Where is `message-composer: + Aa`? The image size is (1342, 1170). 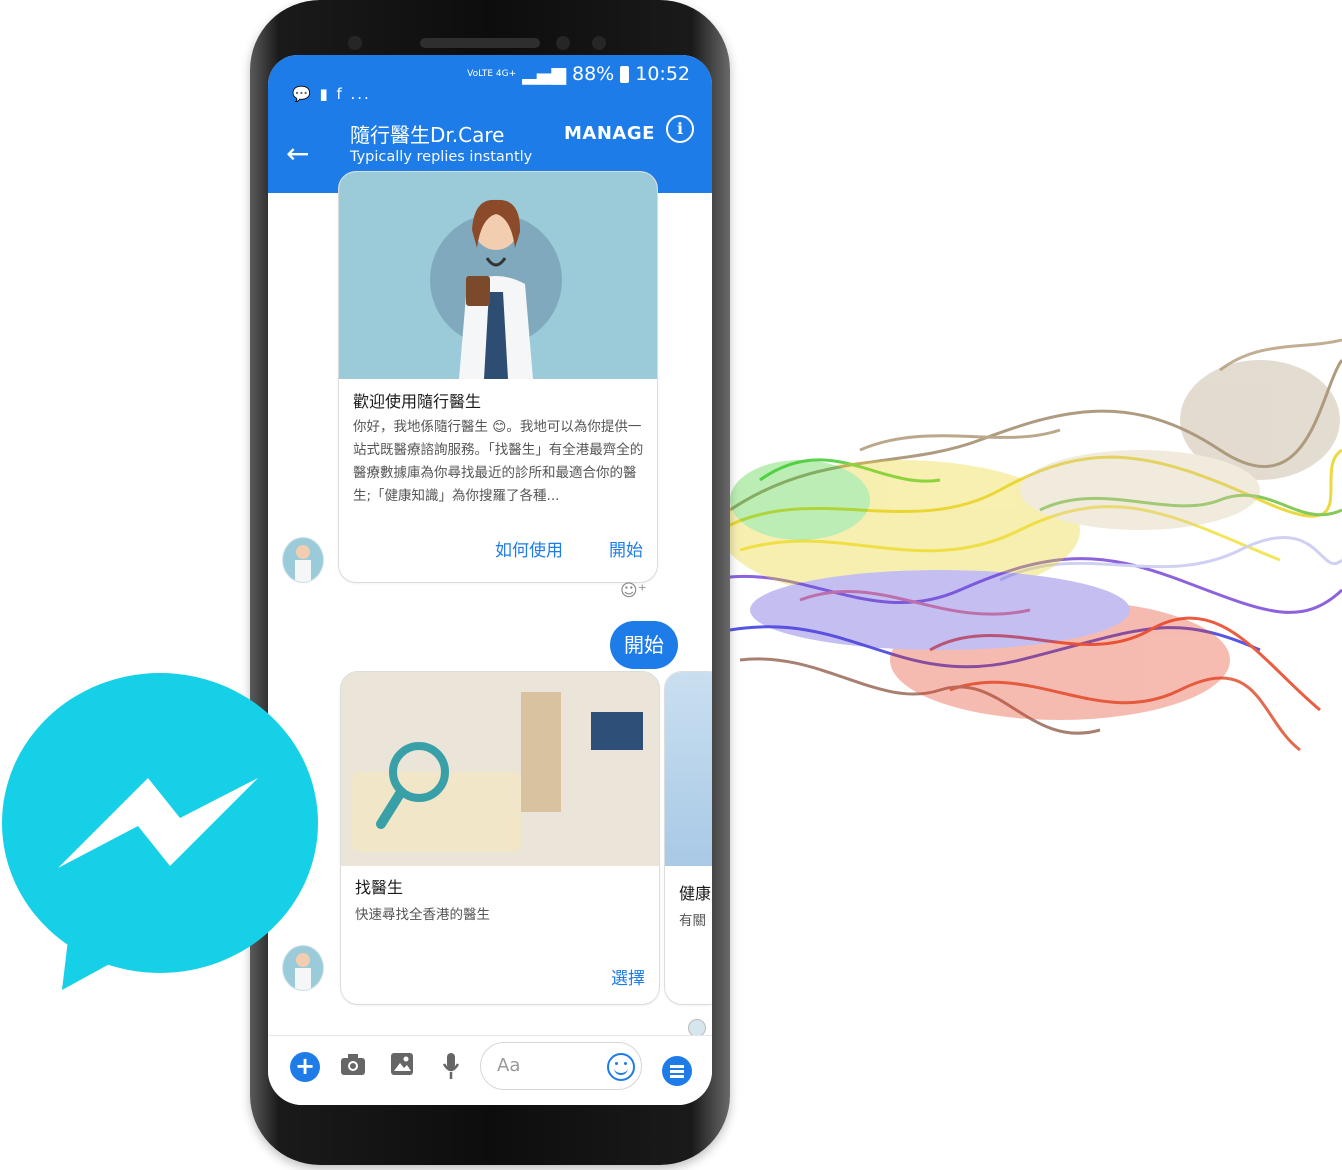
message-composer: + Aa is located at coordinates (490, 1070).